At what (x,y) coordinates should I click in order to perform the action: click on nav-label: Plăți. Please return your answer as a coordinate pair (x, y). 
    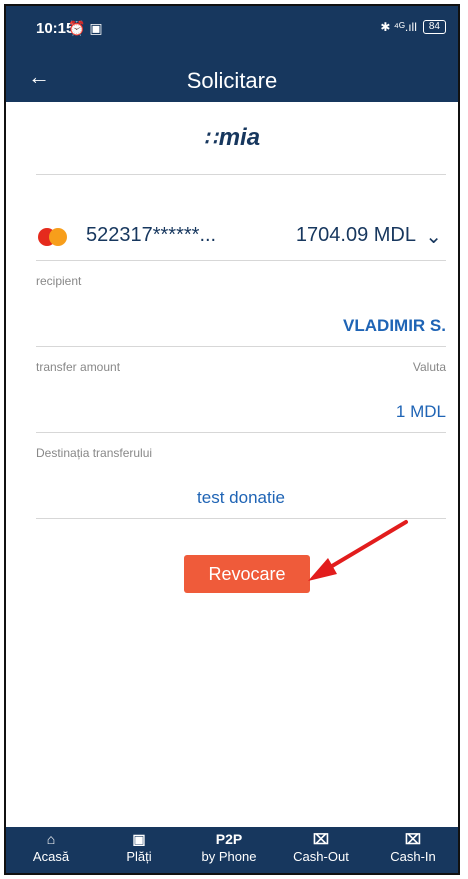
    Looking at the image, I should click on (139, 856).